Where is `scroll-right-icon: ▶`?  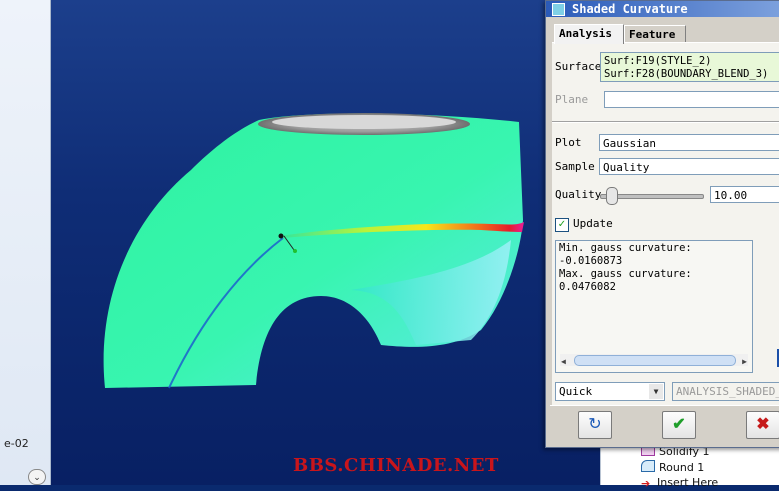 scroll-right-icon: ▶ is located at coordinates (744, 361).